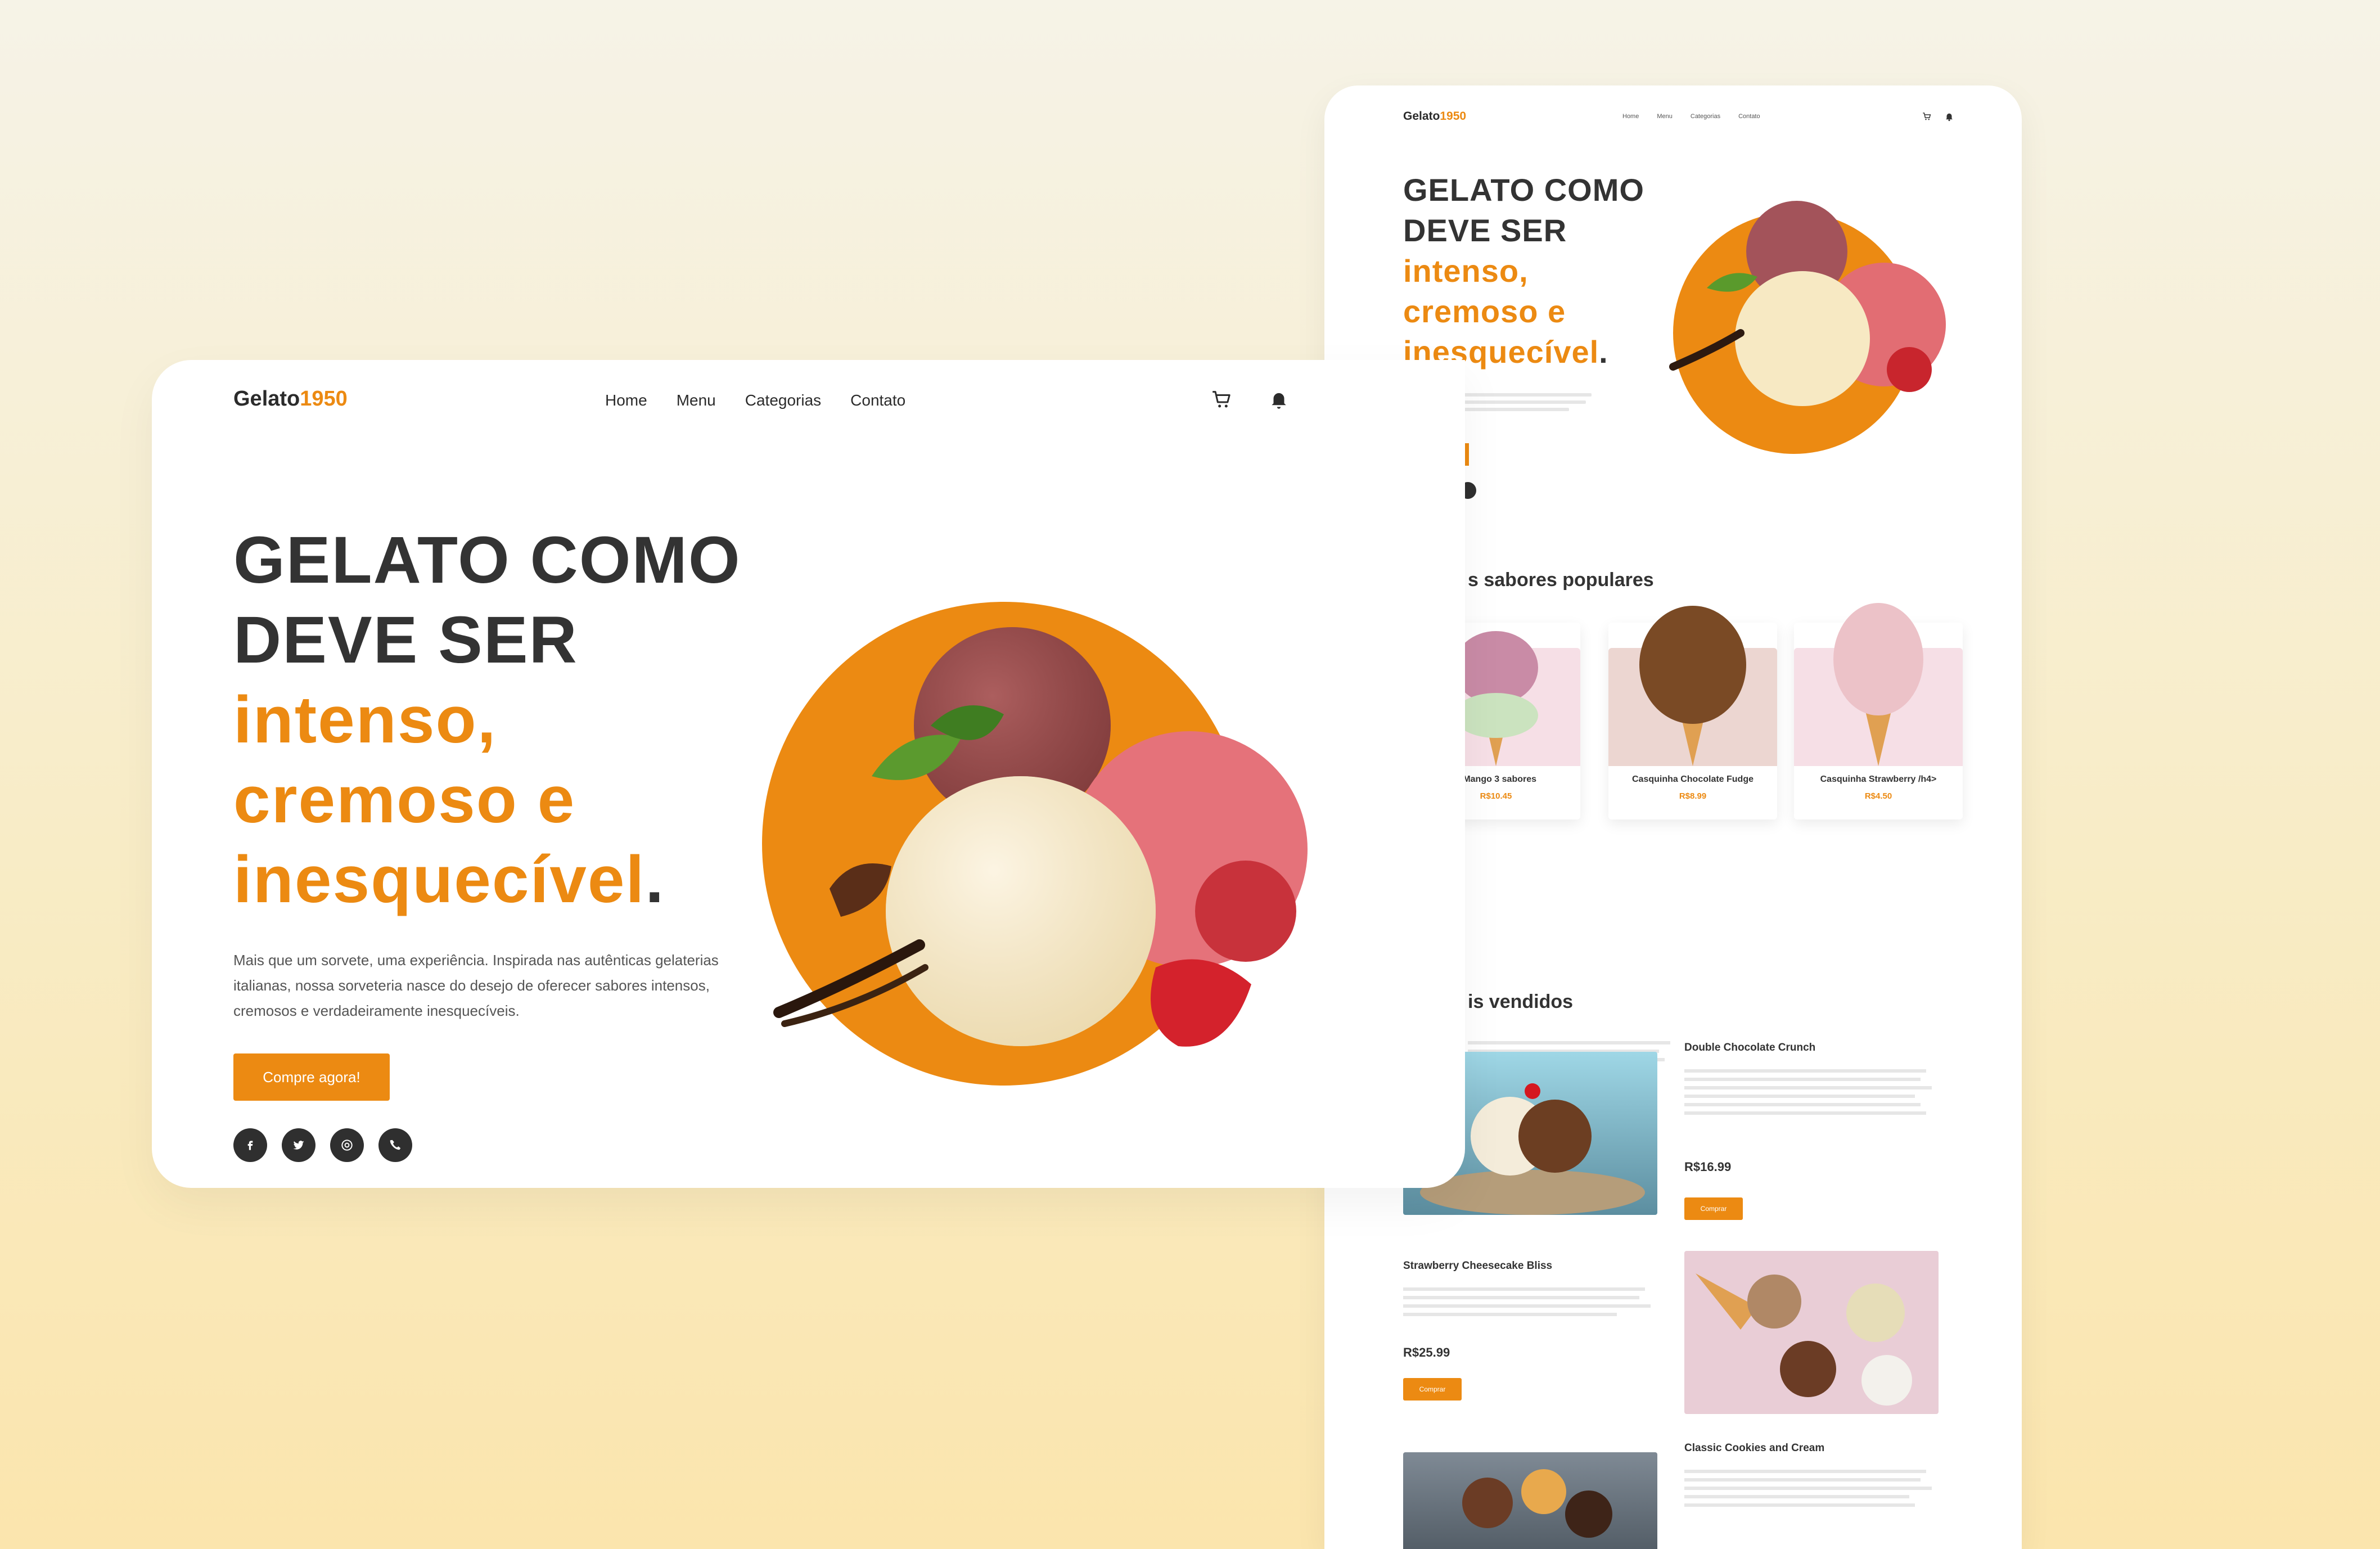 The width and height of the screenshot is (2380, 1549). Describe the element at coordinates (1938, 116) in the screenshot. I see `secondary-nav-icons` at that location.